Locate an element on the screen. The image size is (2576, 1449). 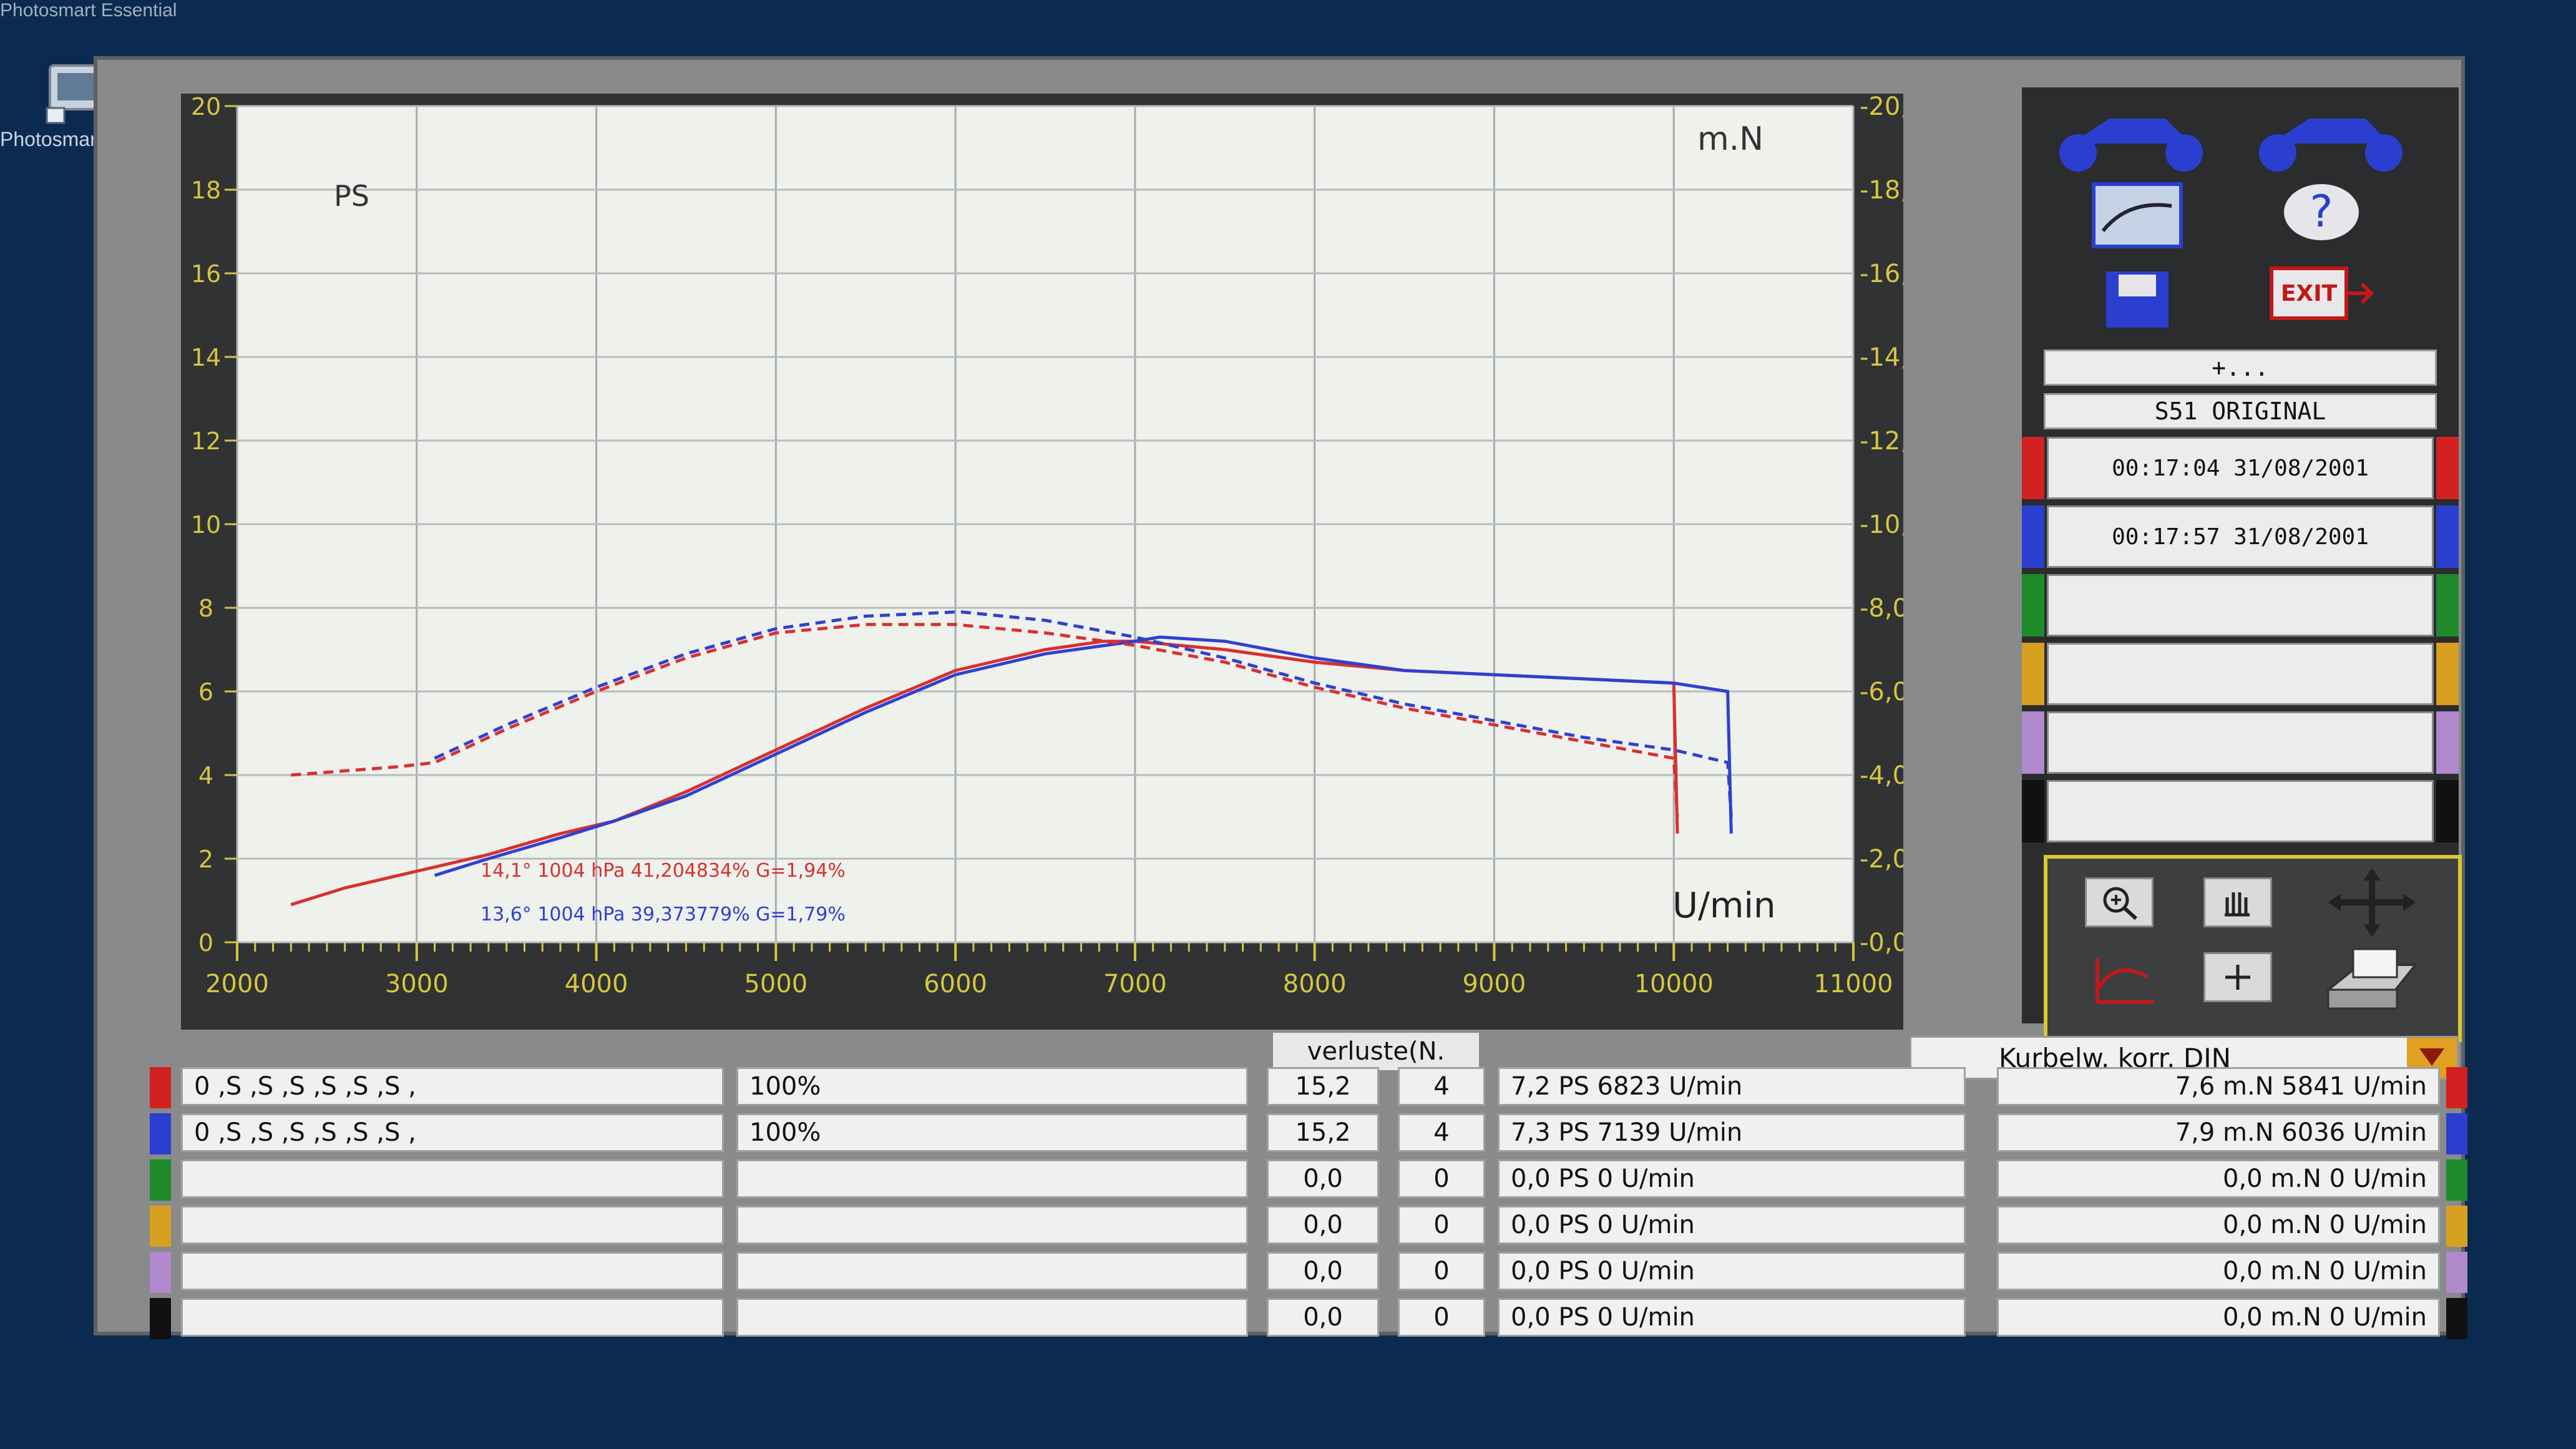
left-tick-label: 14 is located at coordinates (206, 357).